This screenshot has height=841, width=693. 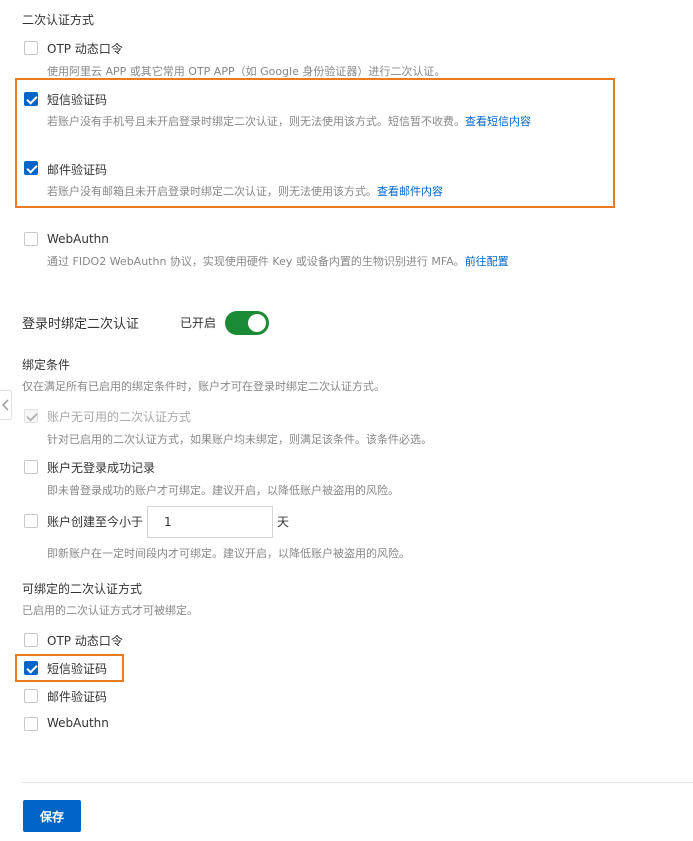 I want to click on view-email-content-link: 查看邮件内容, so click(x=410, y=191).